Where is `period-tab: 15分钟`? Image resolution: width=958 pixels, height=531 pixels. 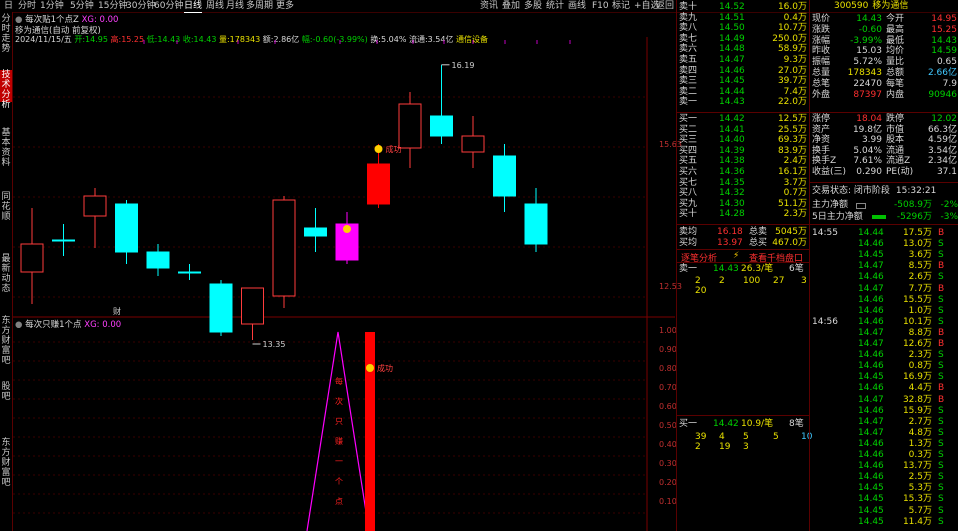 period-tab: 15分钟 is located at coordinates (112, 6).